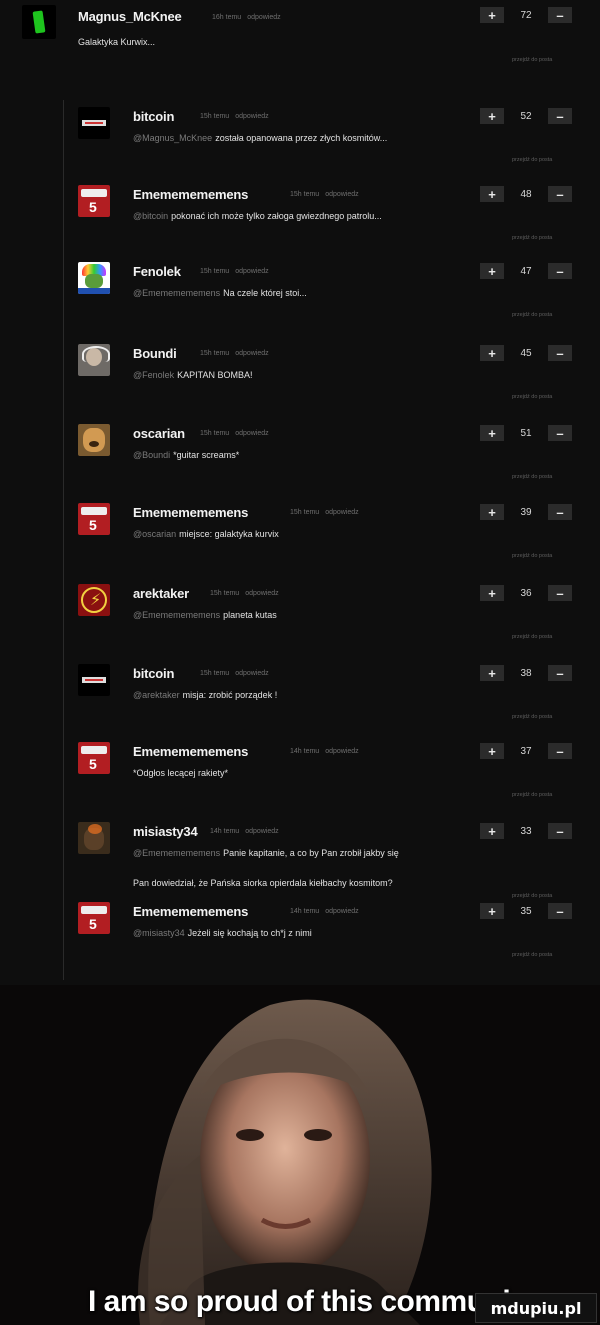 The image size is (600, 1325). I want to click on mention-link: @bitcoin, so click(150, 216).